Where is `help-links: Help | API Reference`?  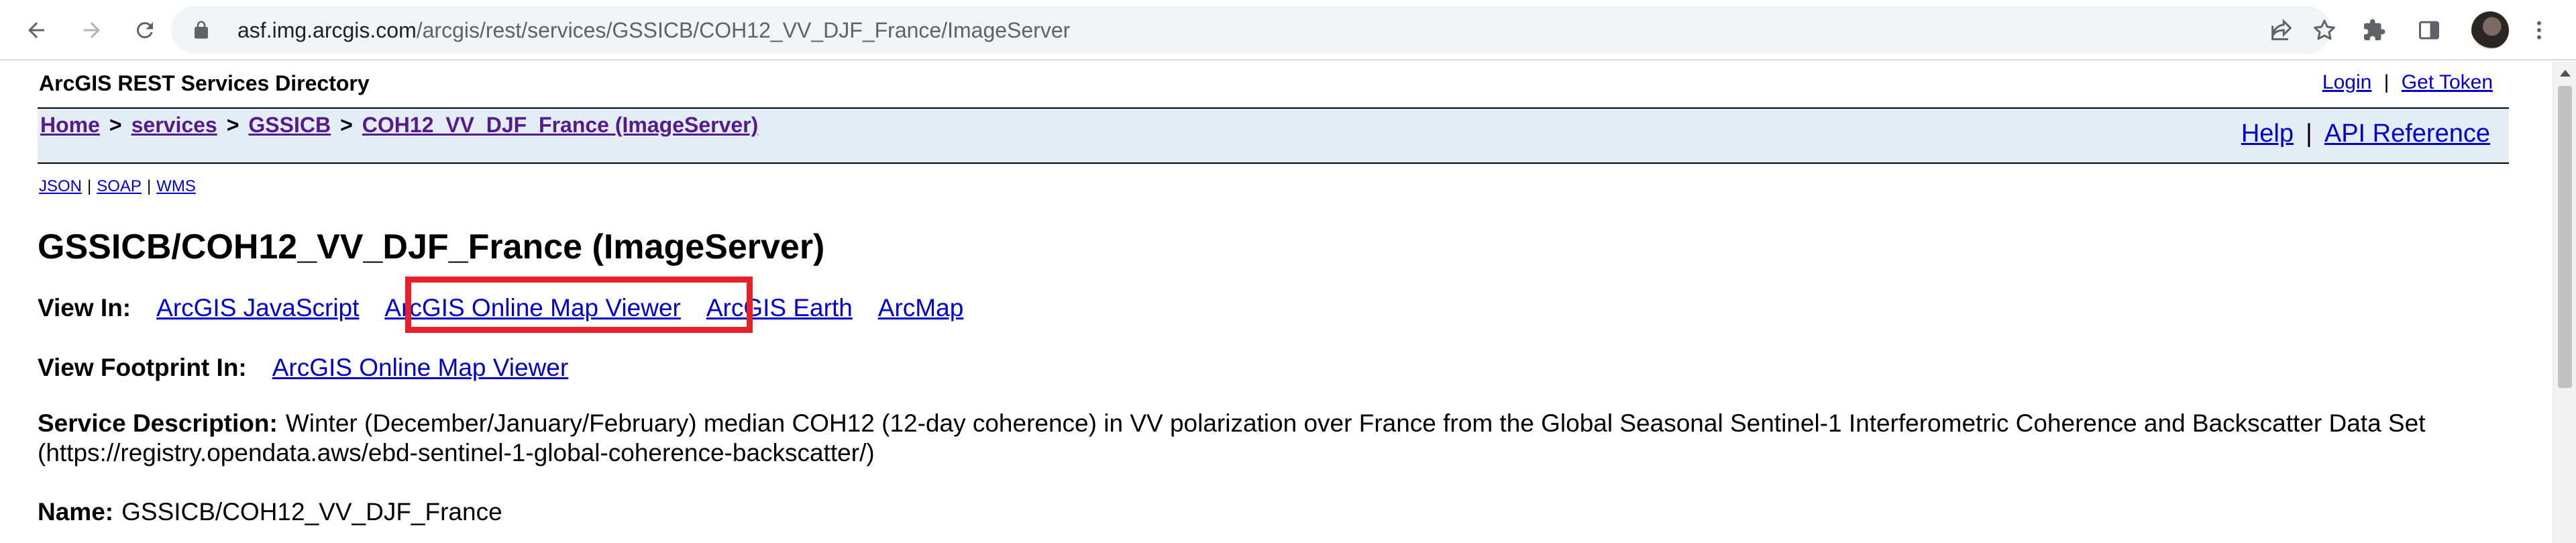 help-links: Help | API Reference is located at coordinates (2365, 133).